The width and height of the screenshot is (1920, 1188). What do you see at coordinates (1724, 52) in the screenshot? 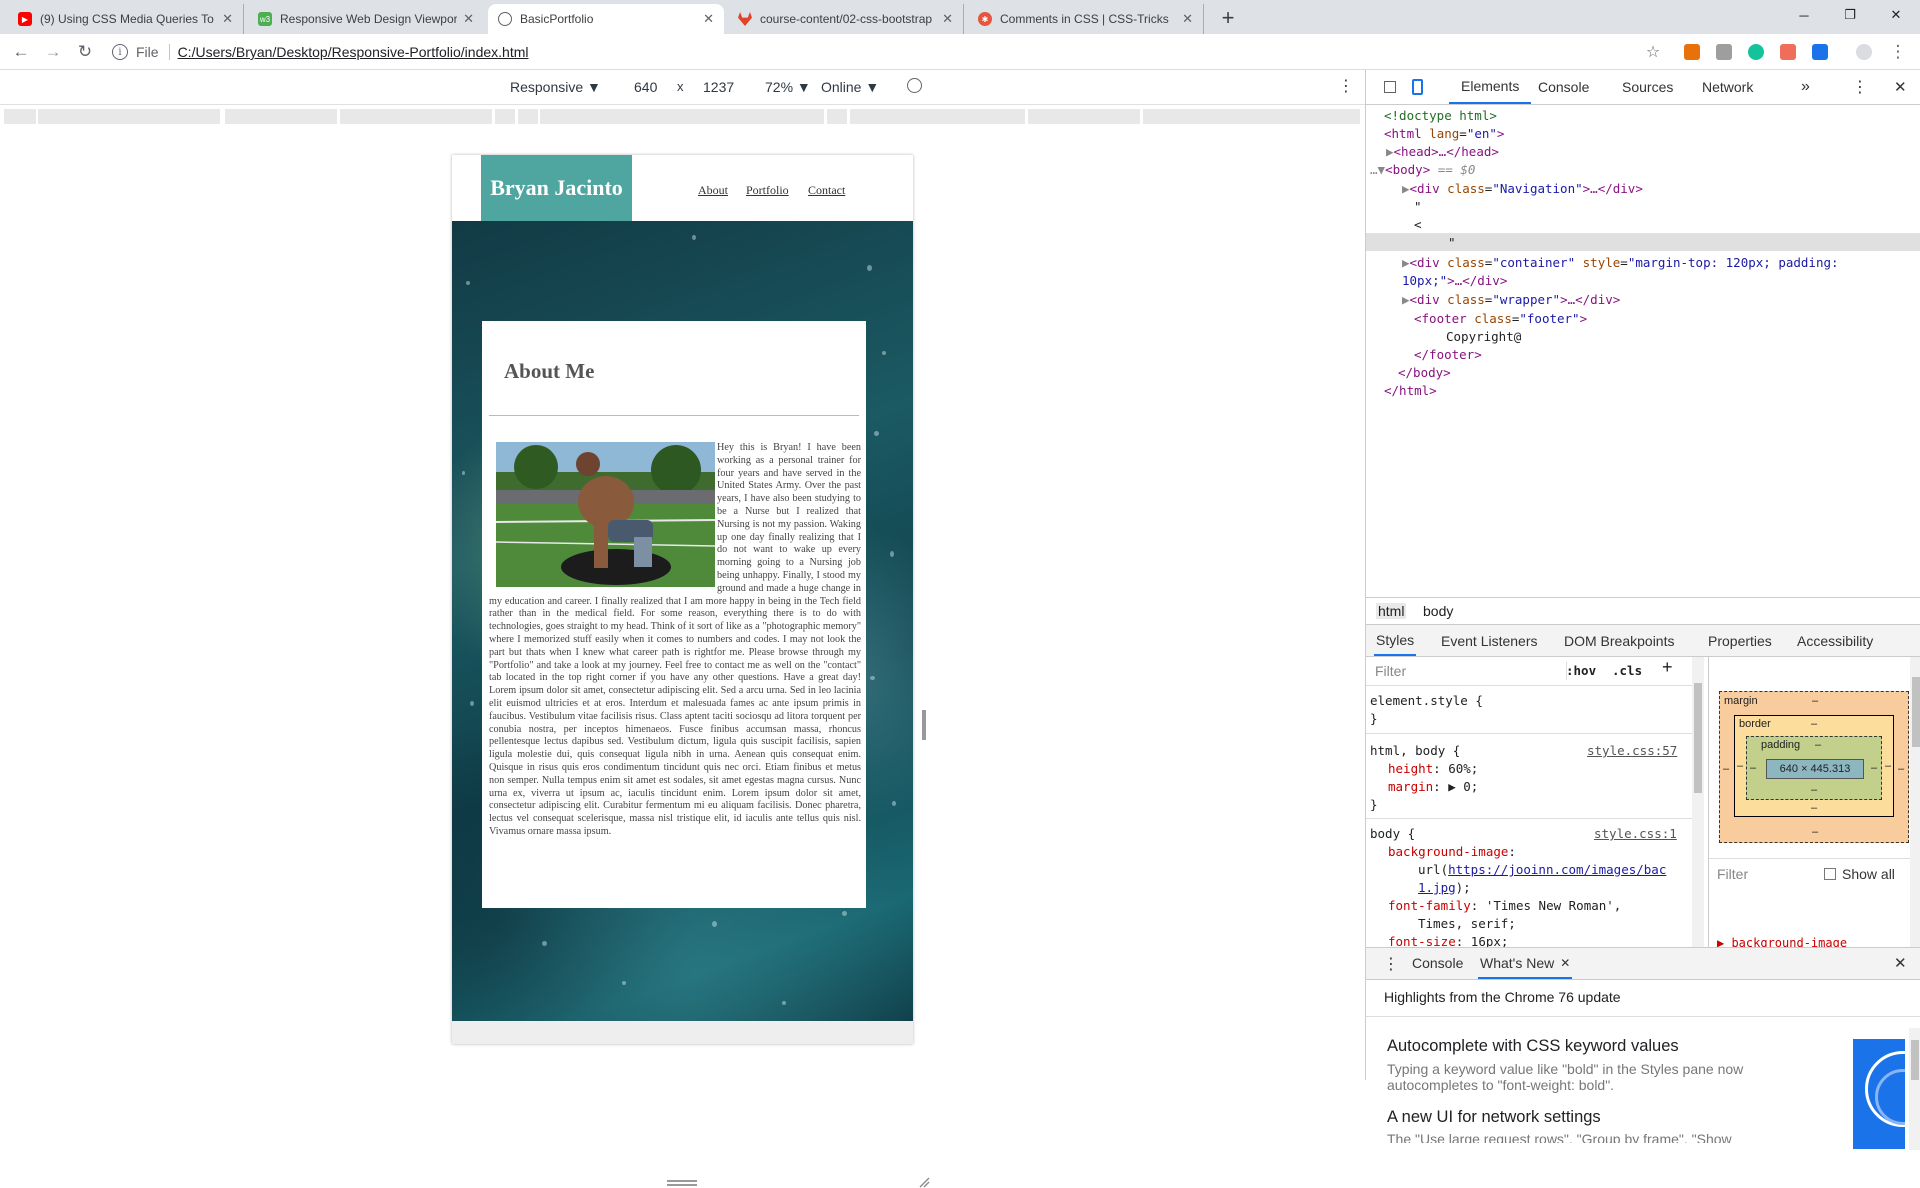
I see `pdf-extension-icon` at bounding box center [1724, 52].